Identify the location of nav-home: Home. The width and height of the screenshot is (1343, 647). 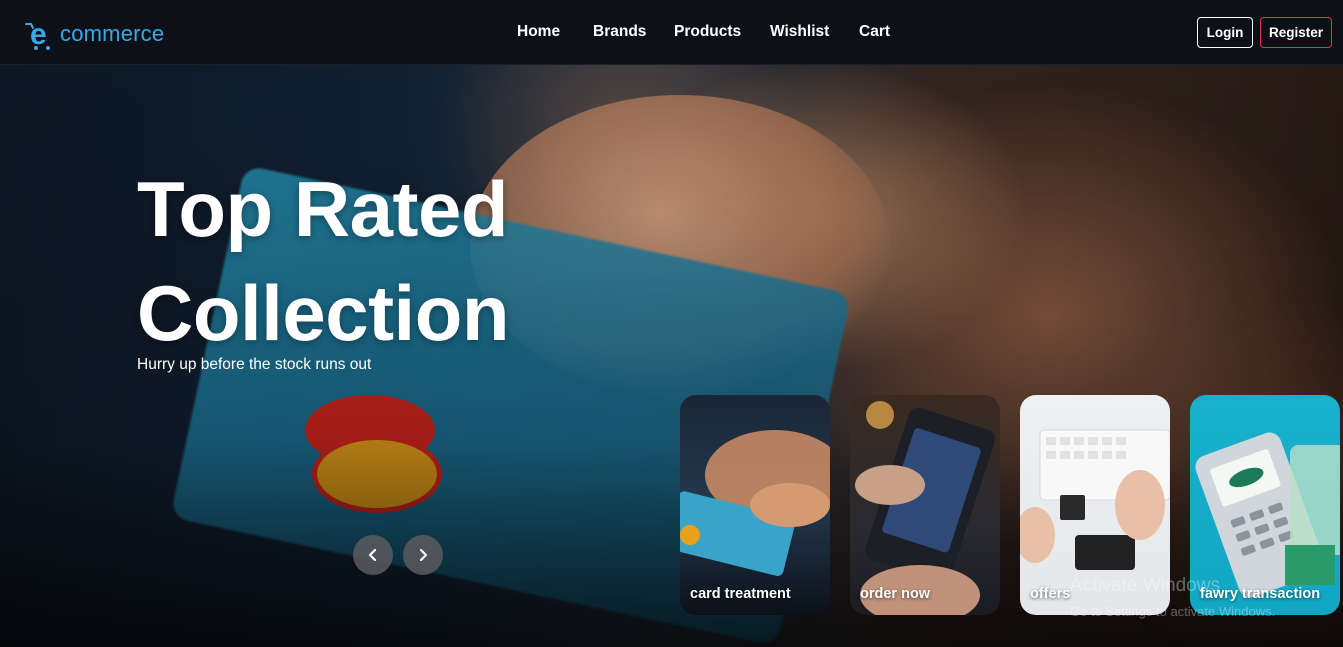
(538, 32).